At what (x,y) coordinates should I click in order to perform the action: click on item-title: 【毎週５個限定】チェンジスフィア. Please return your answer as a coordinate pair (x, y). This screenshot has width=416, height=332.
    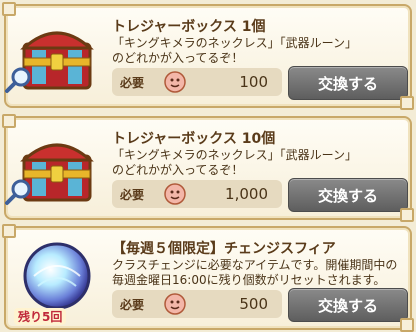
    Looking at the image, I should click on (224, 249).